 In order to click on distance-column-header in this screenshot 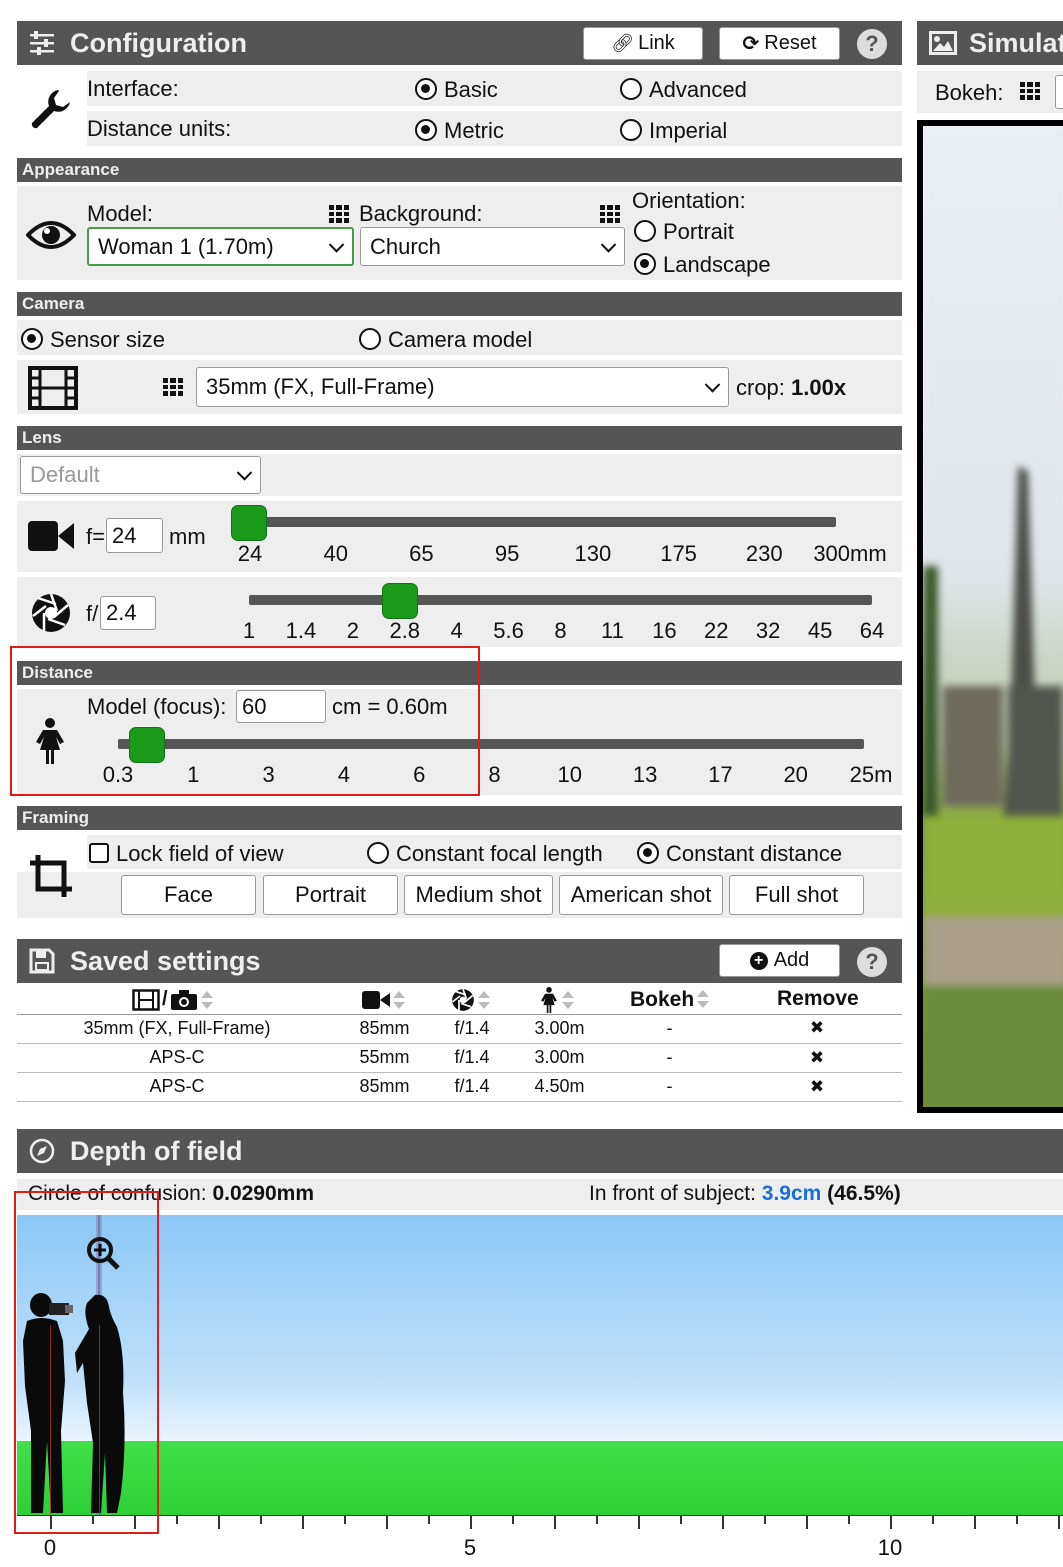, I will do `click(556, 1000)`.